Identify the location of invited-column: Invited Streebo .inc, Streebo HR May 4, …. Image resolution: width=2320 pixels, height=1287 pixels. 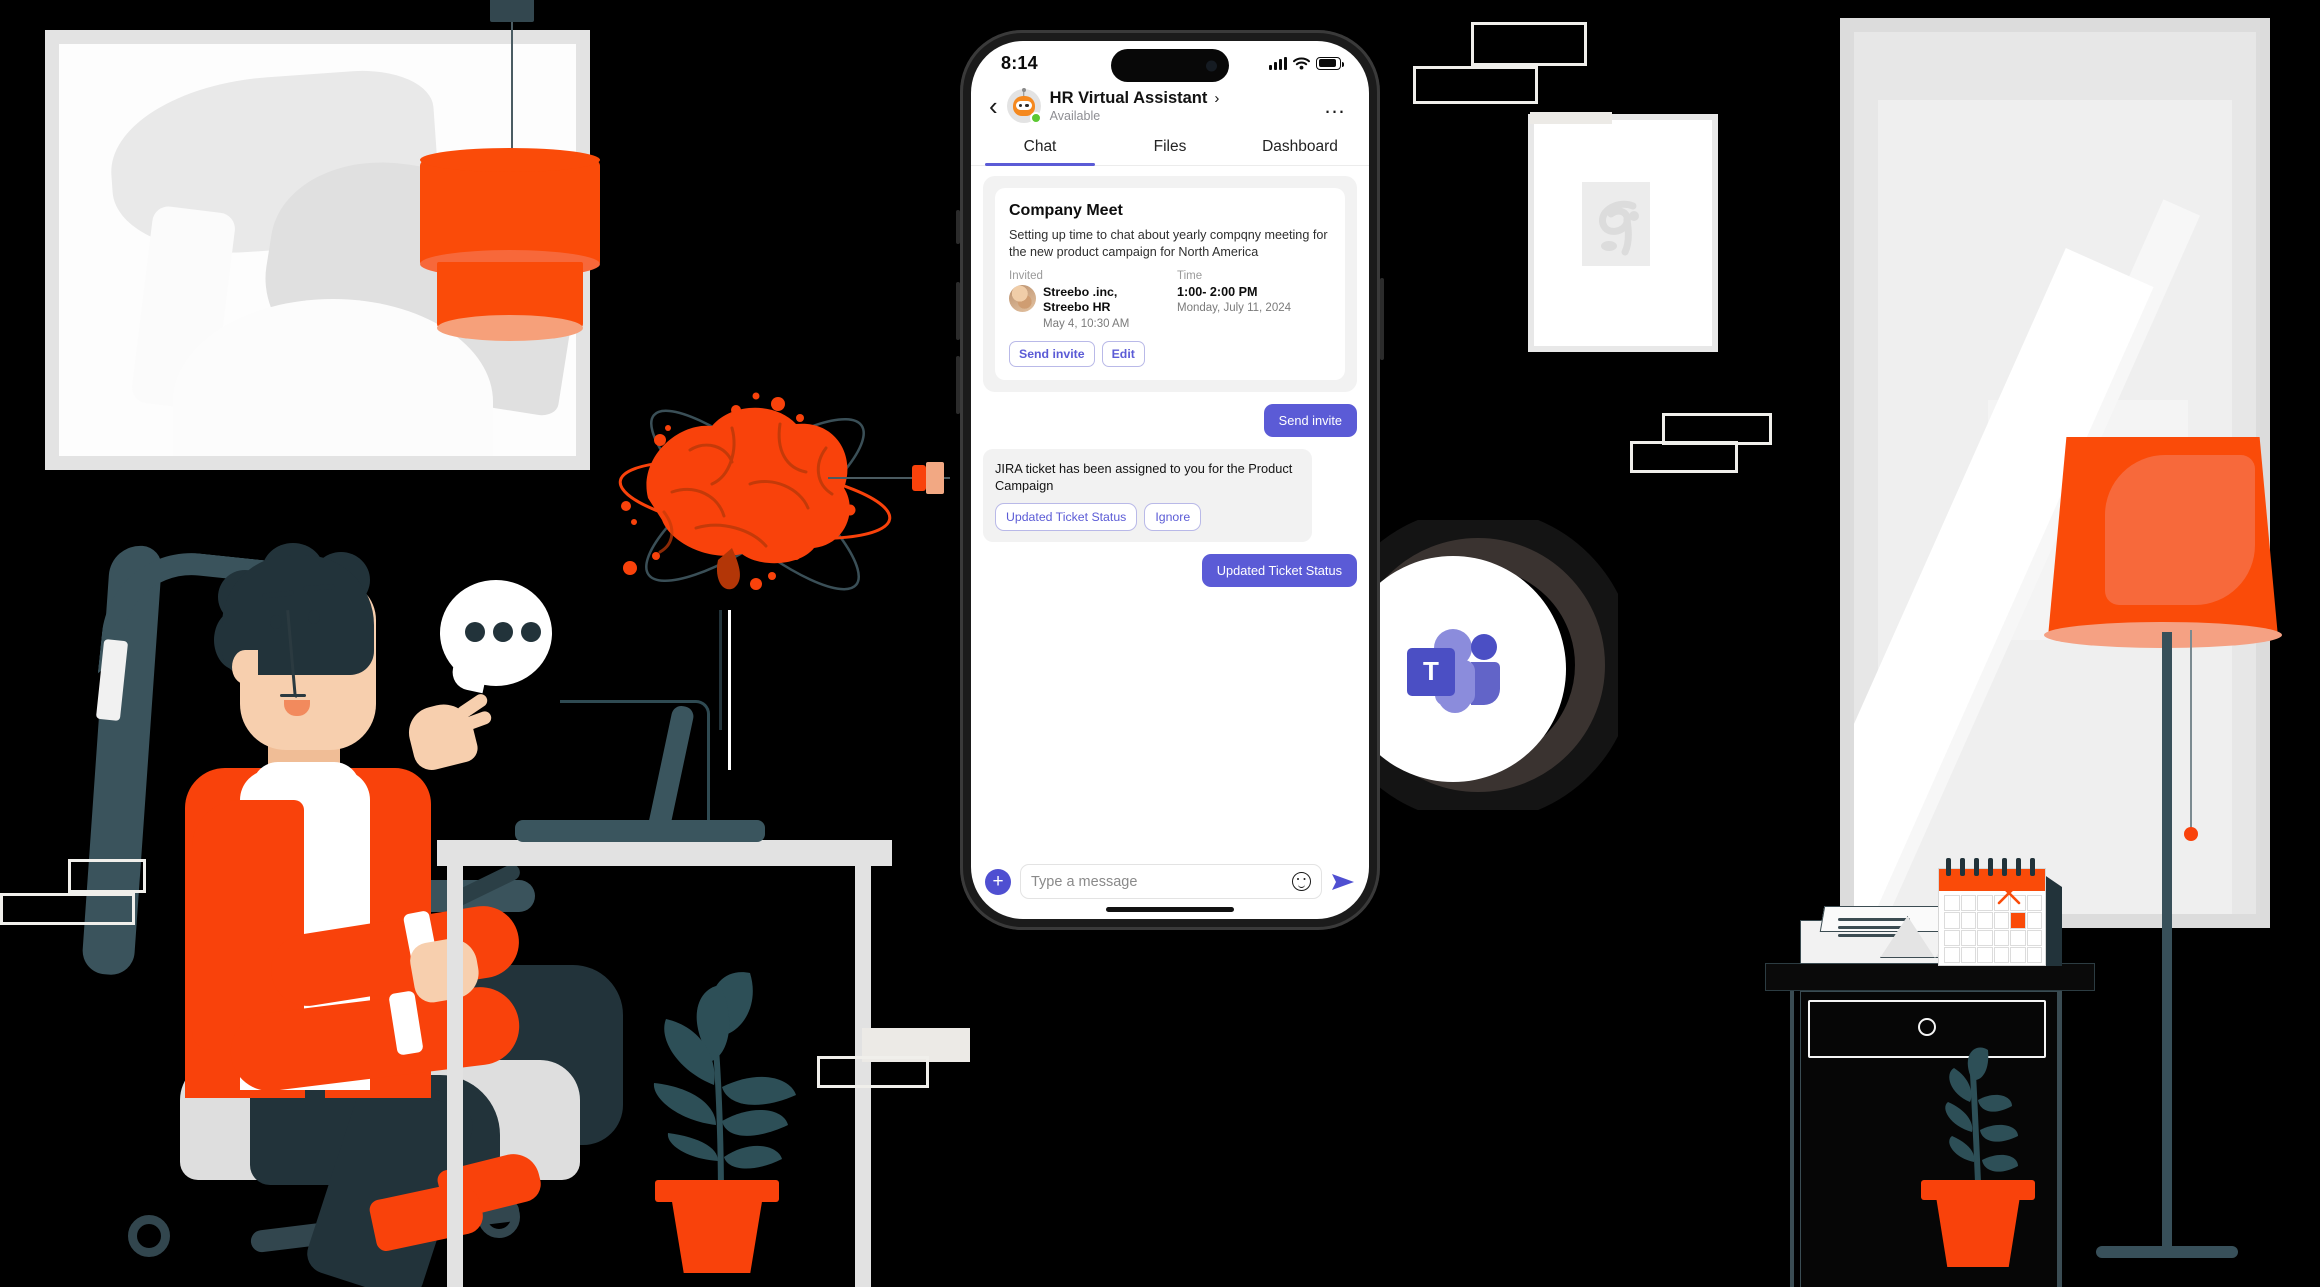
(1086, 300).